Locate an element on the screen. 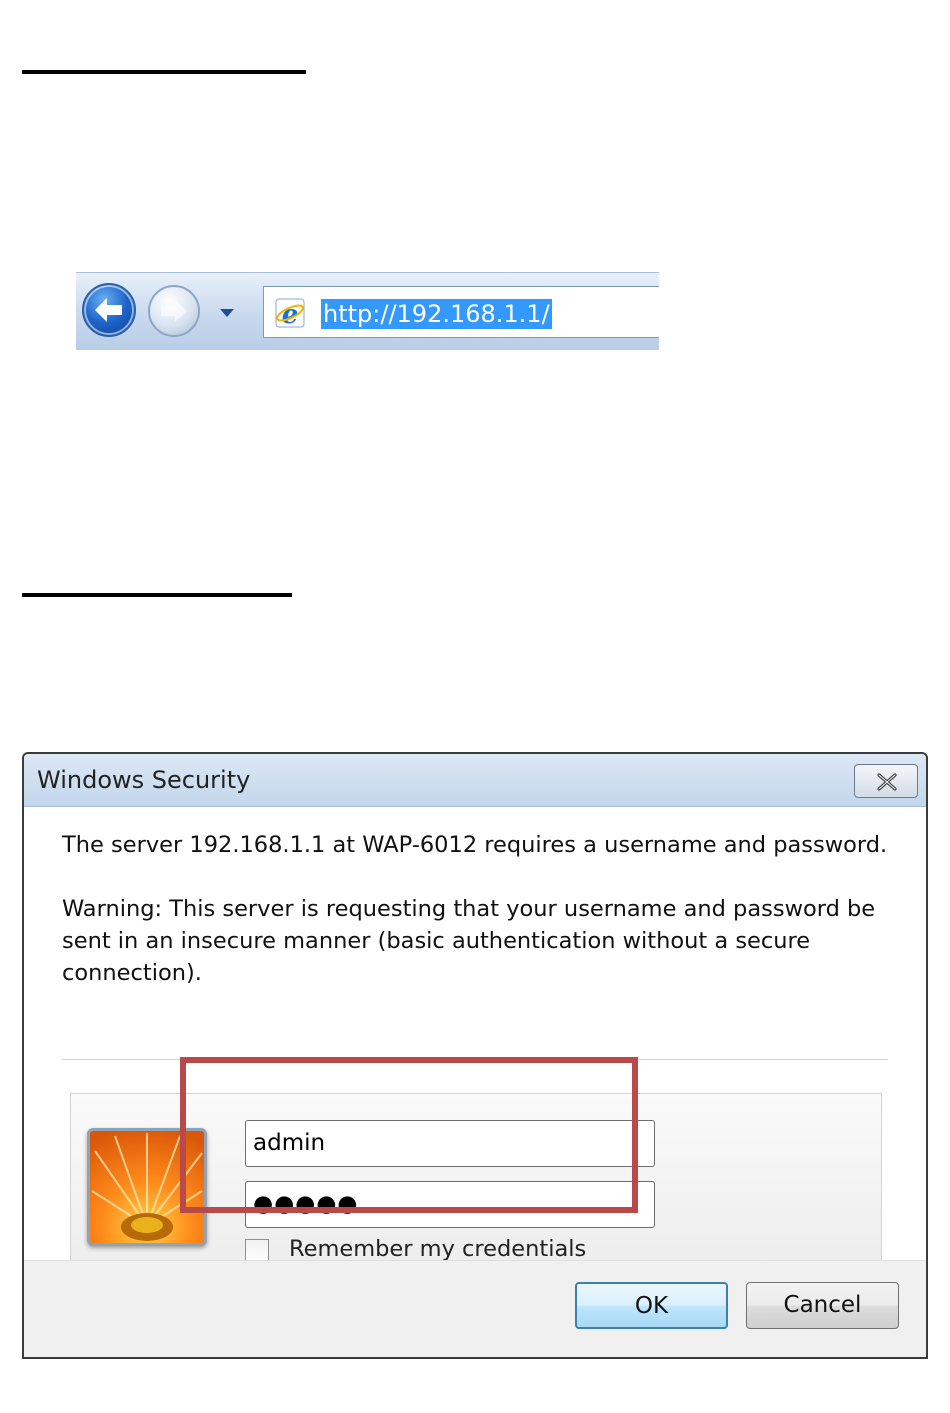 The height and width of the screenshot is (1413, 950). close-button is located at coordinates (886, 781).